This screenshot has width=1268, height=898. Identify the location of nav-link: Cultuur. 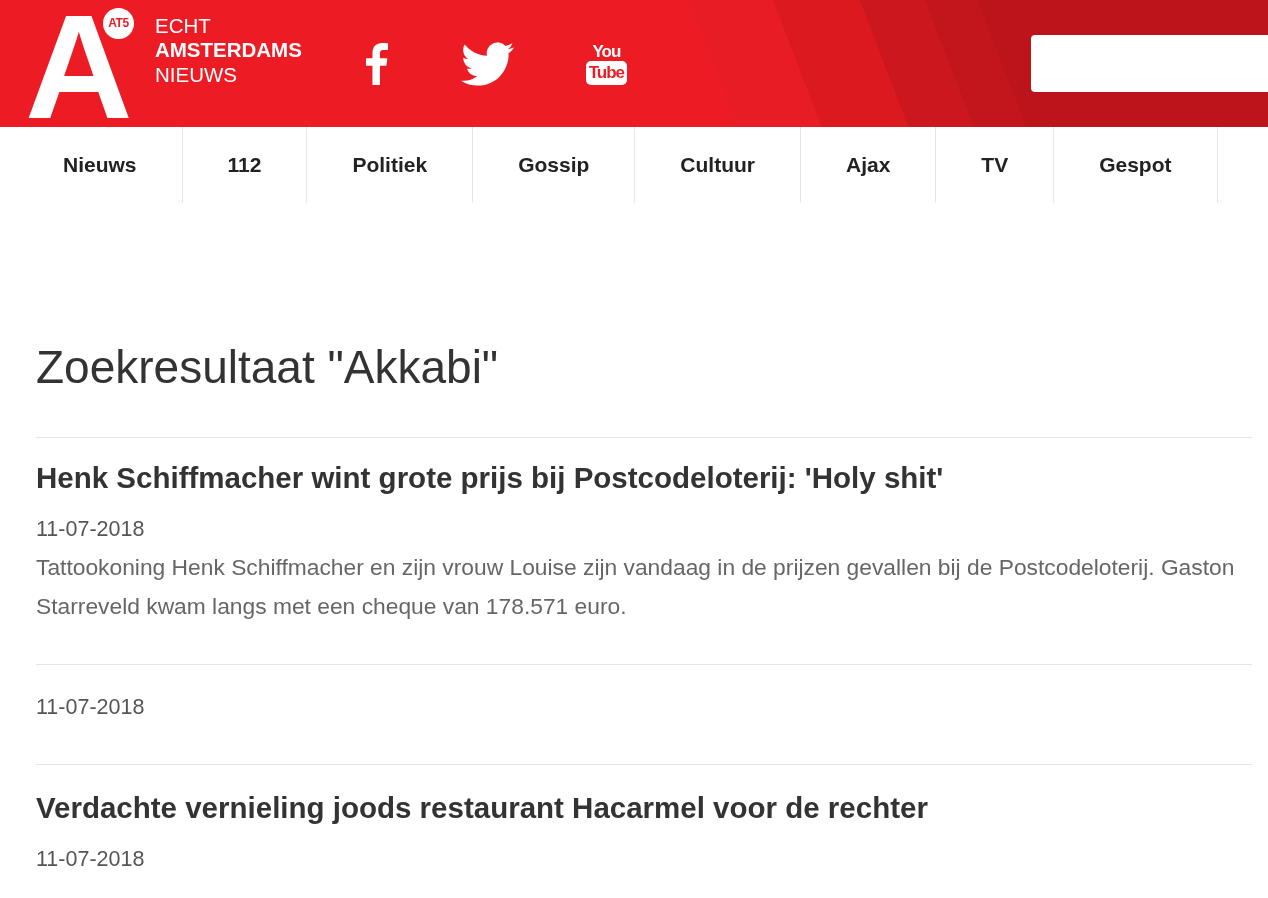
(718, 165).